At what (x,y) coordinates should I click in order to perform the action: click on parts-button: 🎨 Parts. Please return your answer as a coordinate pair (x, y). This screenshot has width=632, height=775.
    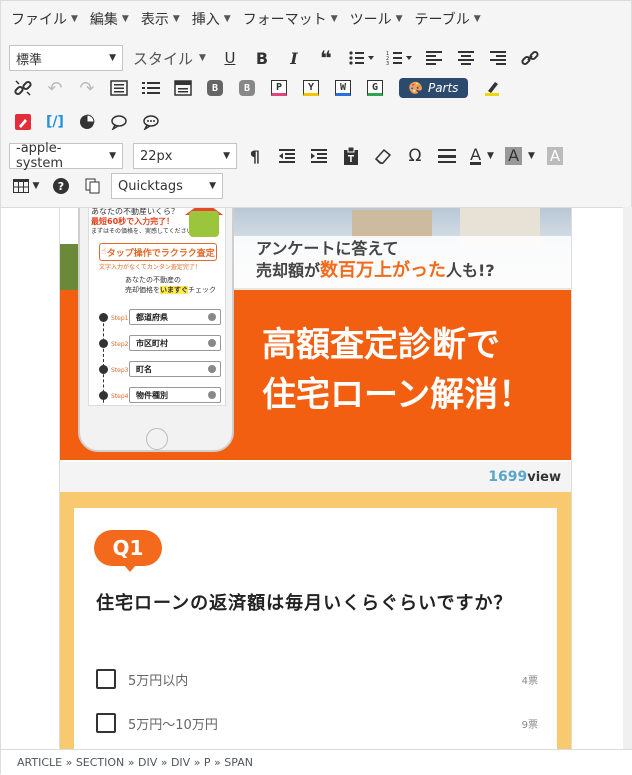
    Looking at the image, I should click on (434, 88).